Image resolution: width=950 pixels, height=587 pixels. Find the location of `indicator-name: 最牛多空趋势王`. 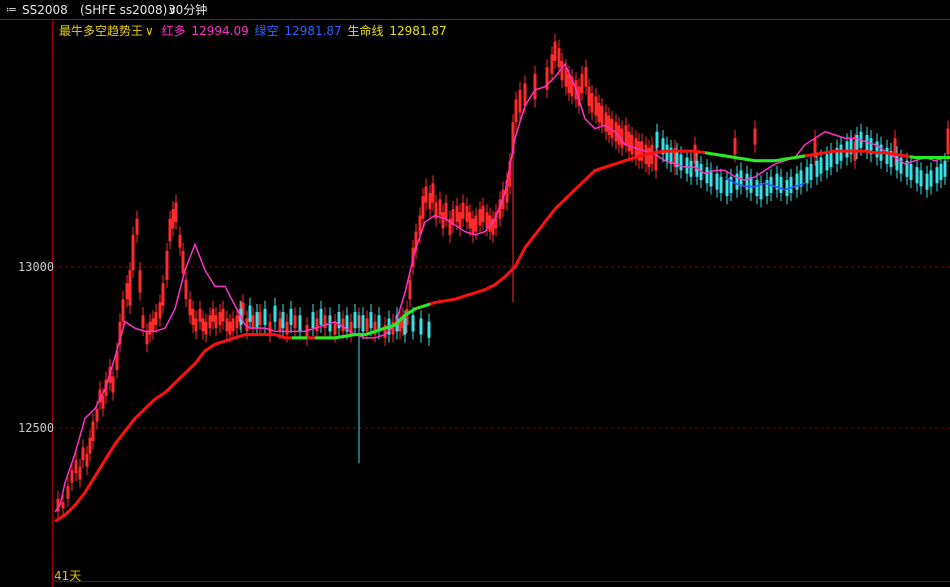

indicator-name: 最牛多空趋势王 is located at coordinates (101, 31).